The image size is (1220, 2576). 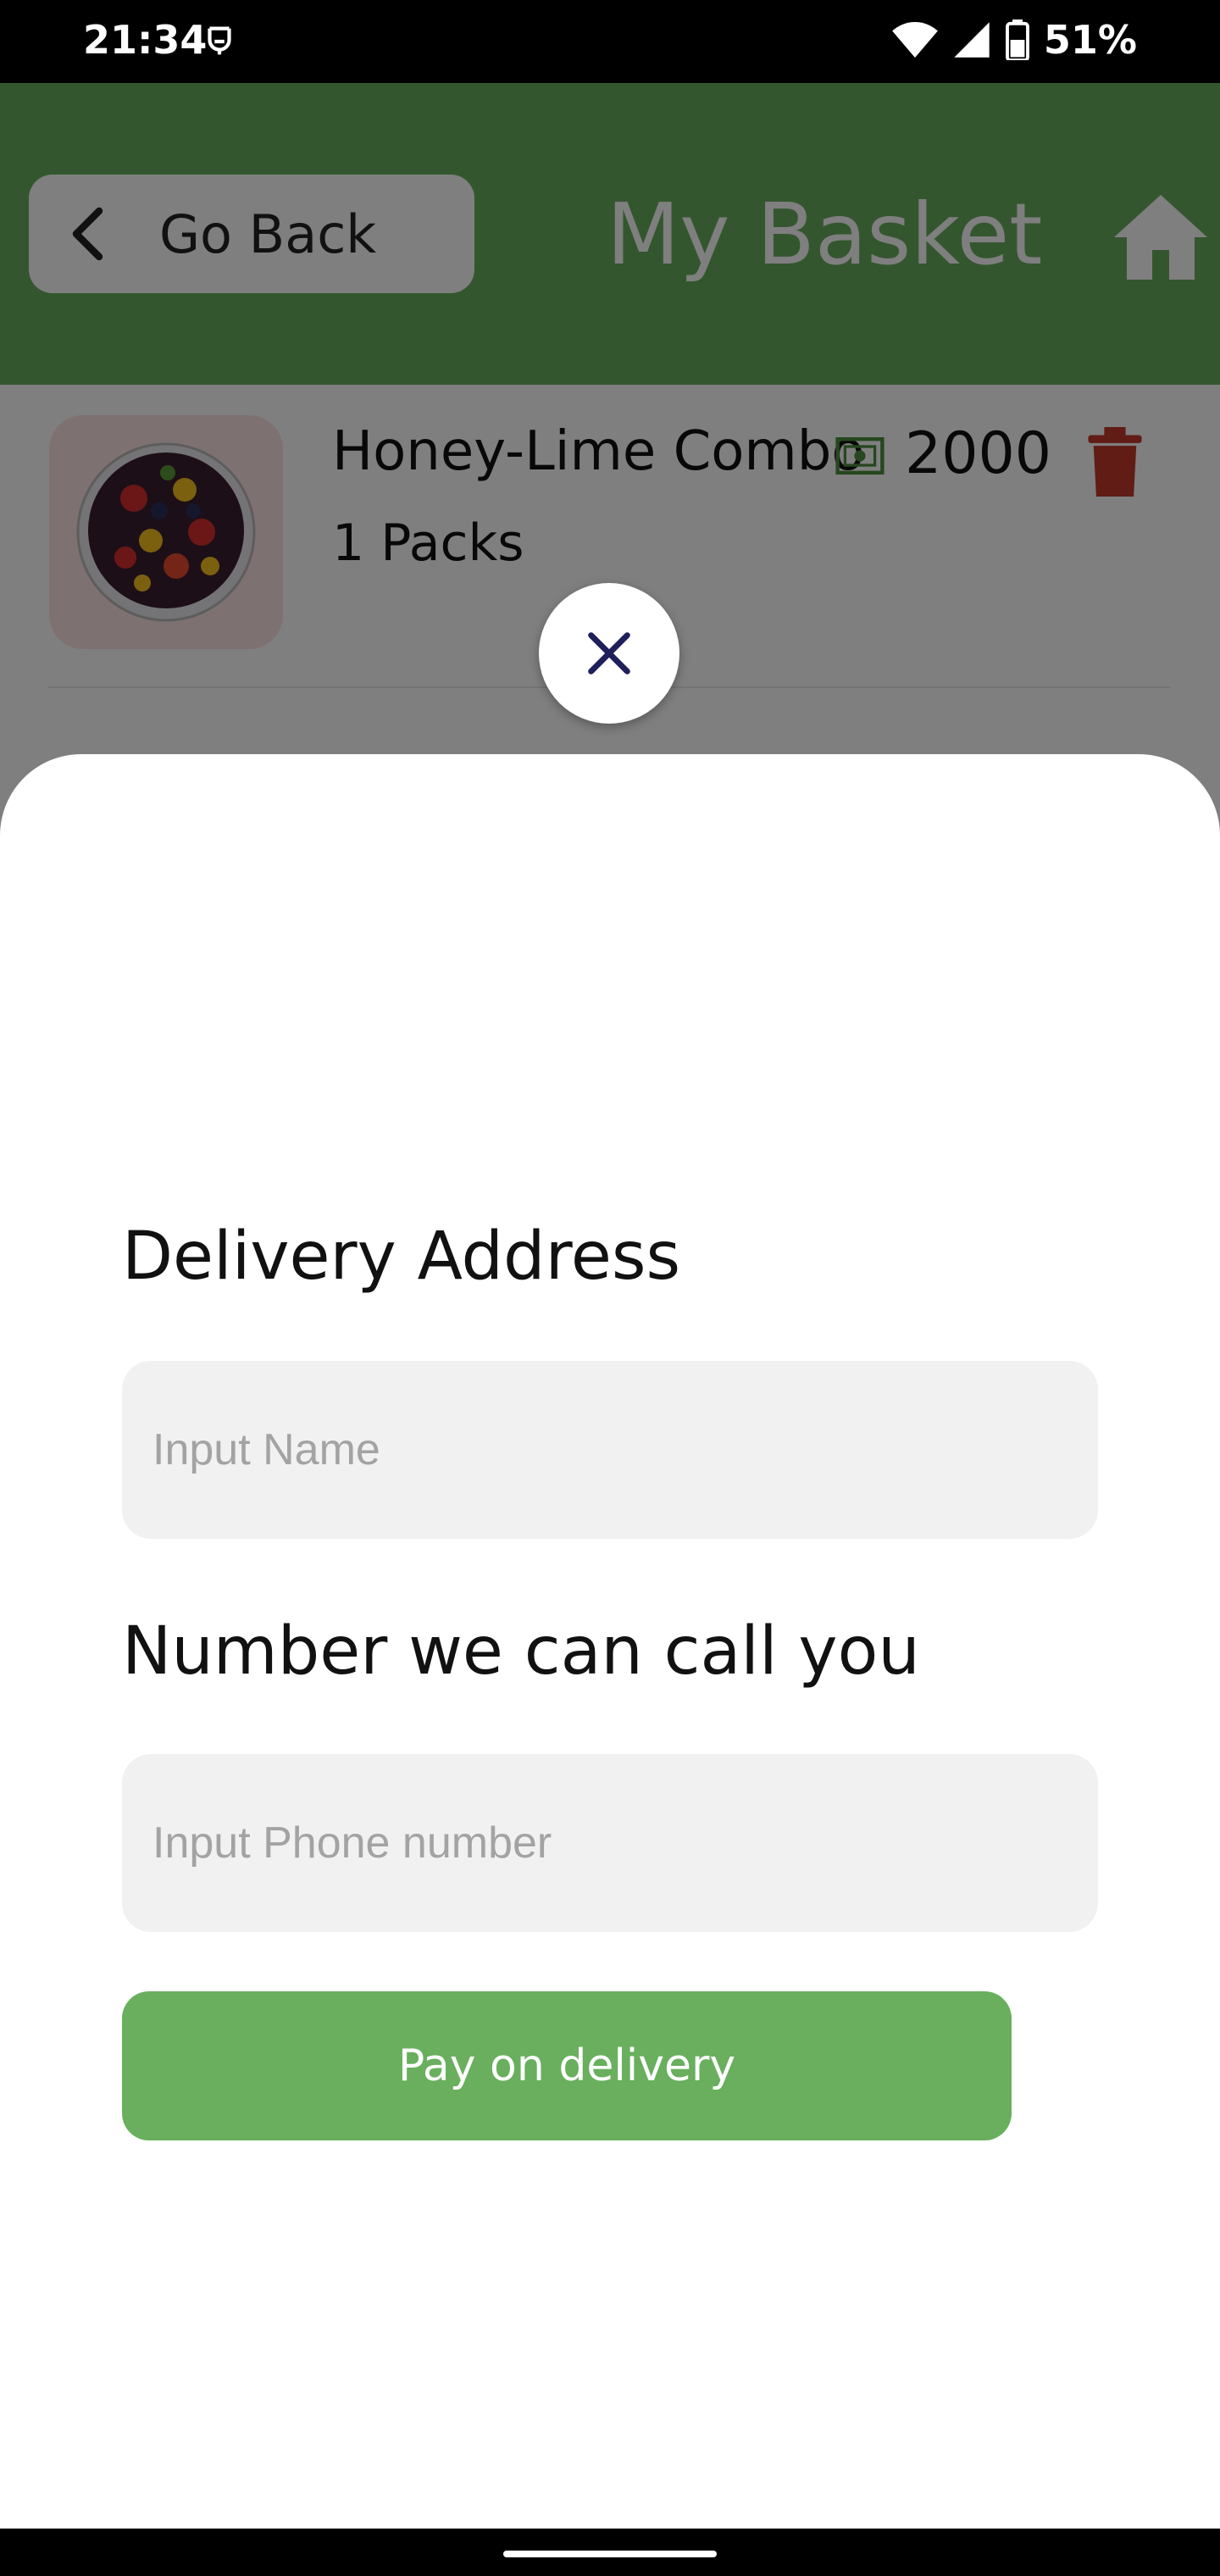 I want to click on home-gesture-pill, so click(x=610, y=2554).